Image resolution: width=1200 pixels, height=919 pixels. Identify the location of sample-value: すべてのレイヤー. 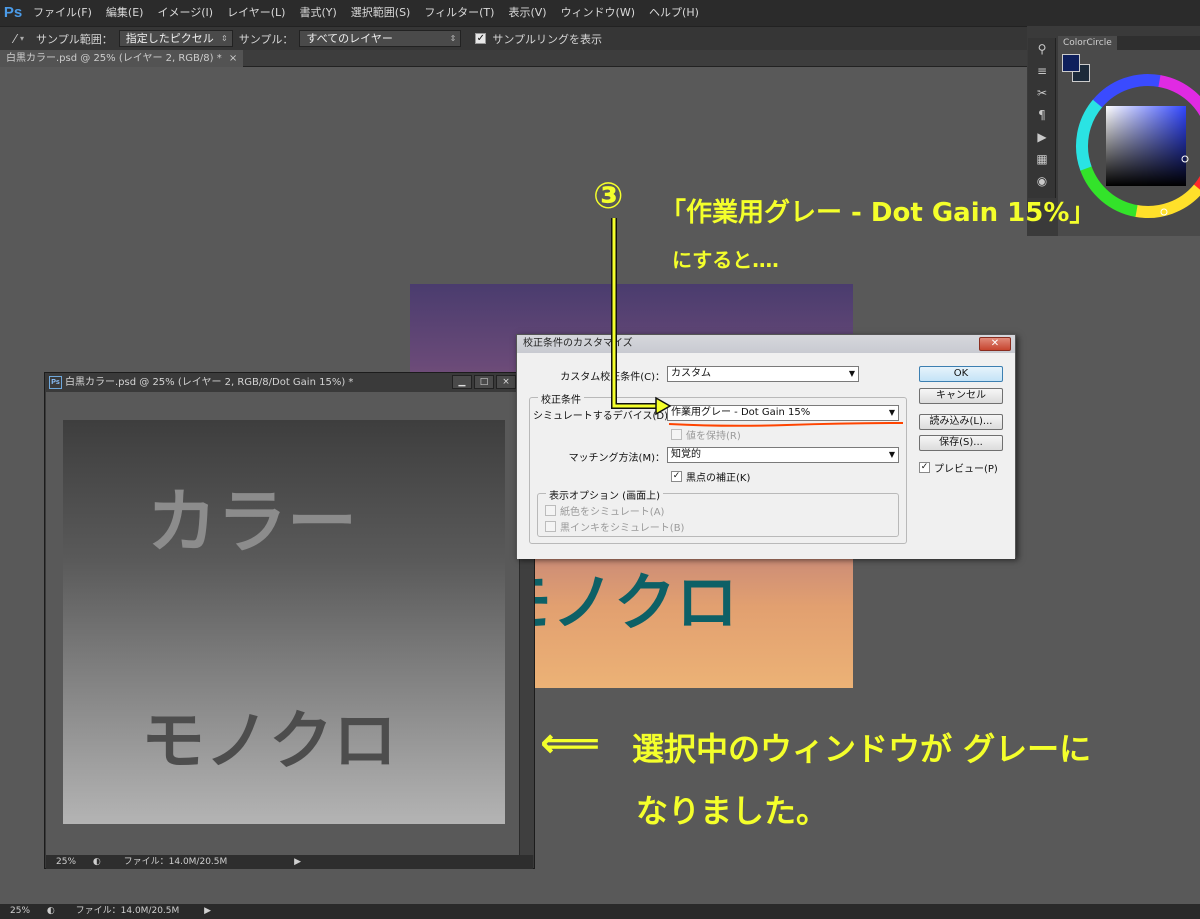
(349, 38).